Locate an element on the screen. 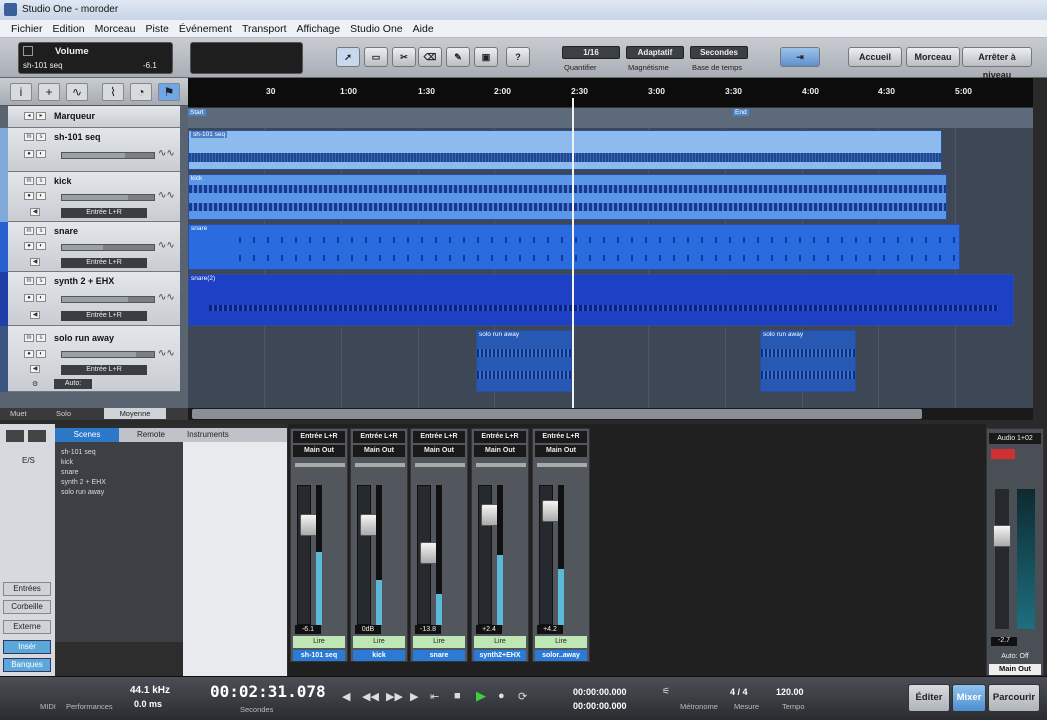 Image resolution: width=1047 pixels, height=720 pixels. main-fader-knob is located at coordinates (1002, 536).